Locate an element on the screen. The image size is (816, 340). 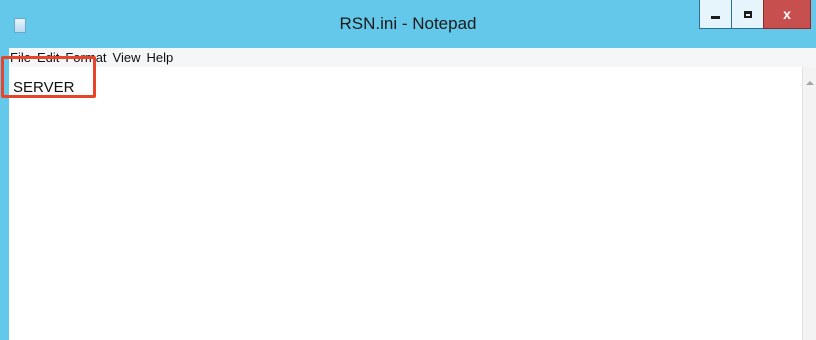
close-icon: x is located at coordinates (787, 14).